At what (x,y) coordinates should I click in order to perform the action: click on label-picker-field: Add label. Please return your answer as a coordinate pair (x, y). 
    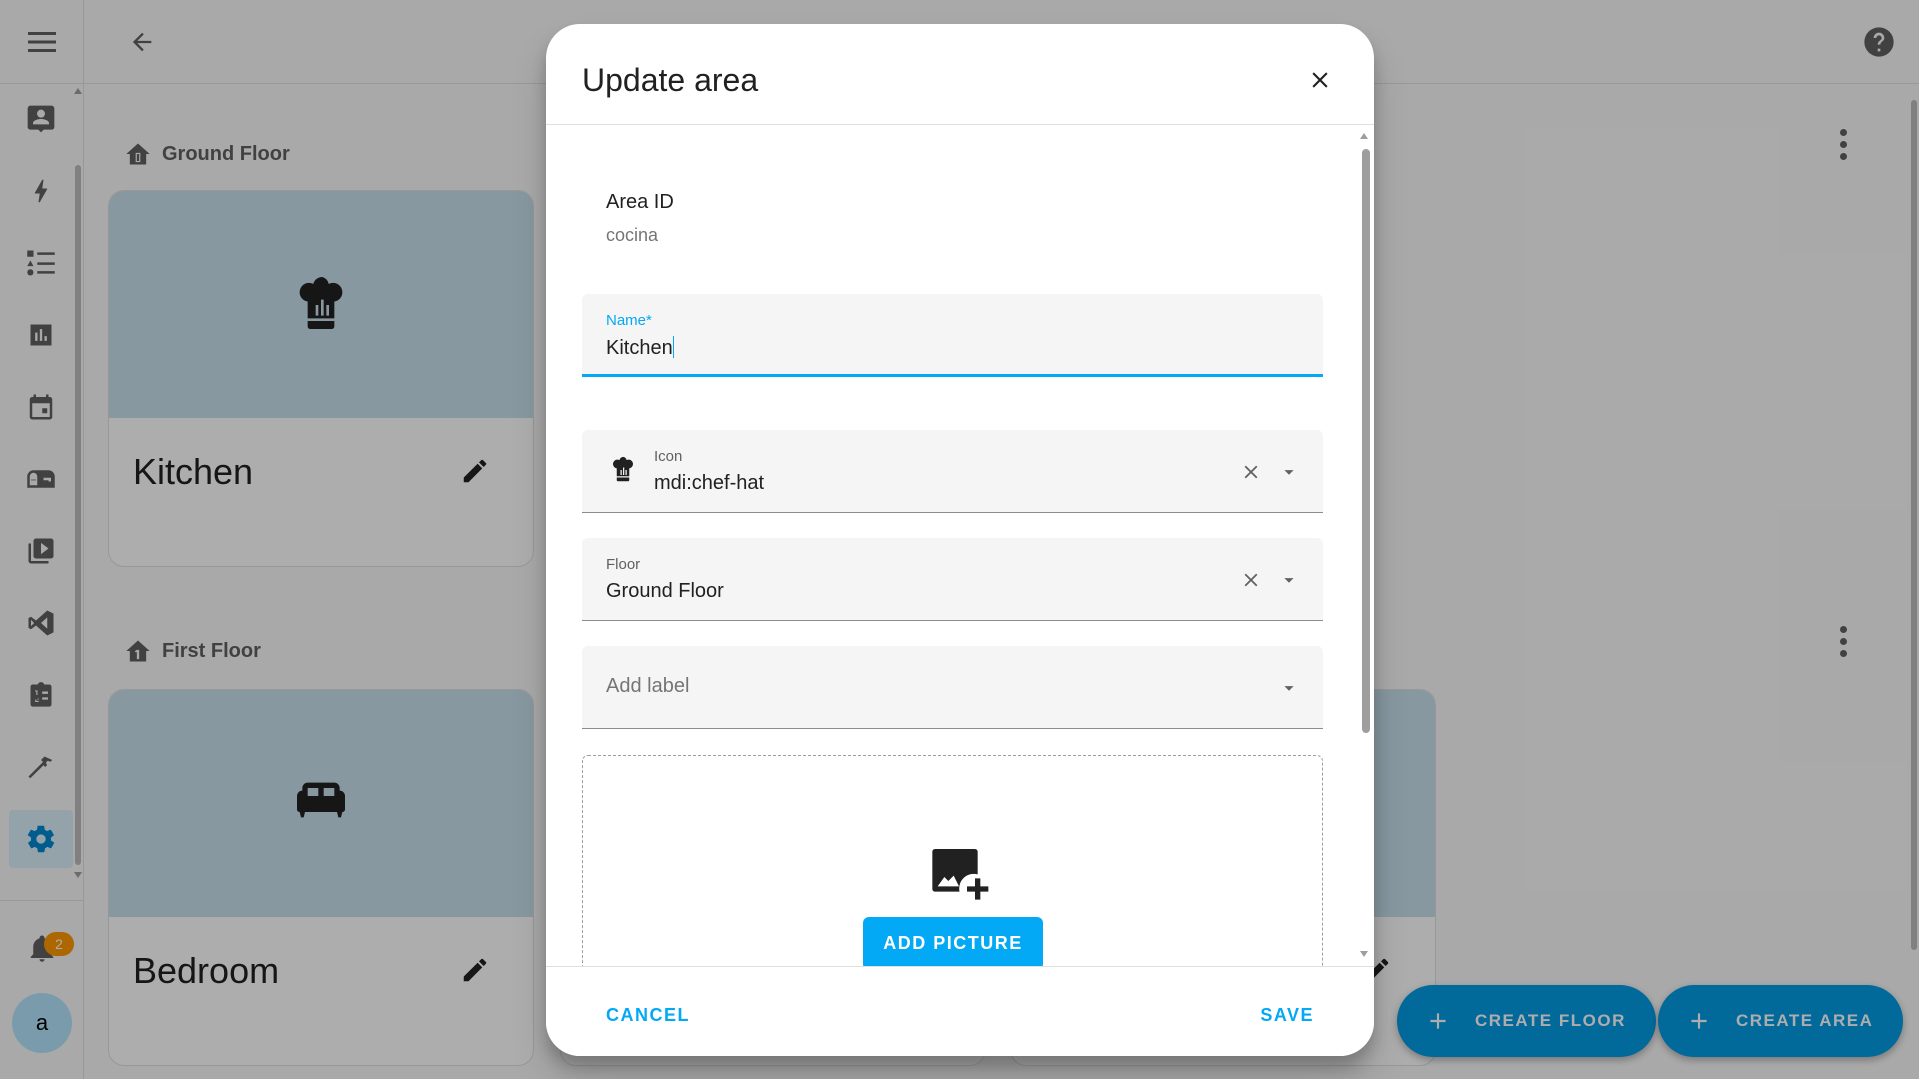
    Looking at the image, I should click on (952, 687).